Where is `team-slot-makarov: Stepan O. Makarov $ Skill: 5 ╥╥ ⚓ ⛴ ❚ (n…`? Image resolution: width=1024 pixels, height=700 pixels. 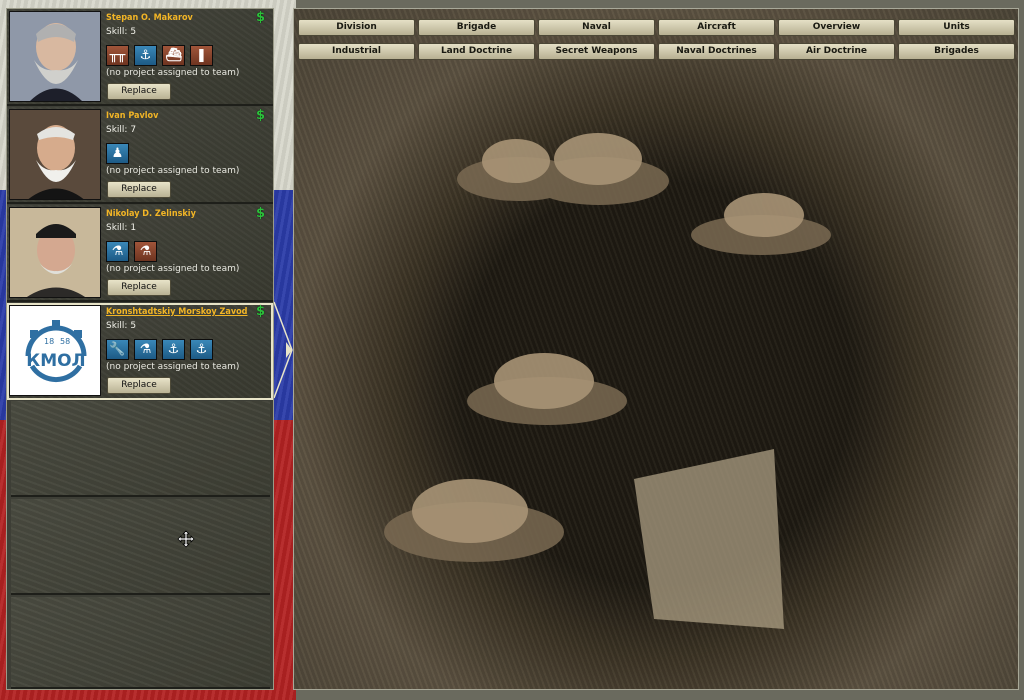 team-slot-makarov: Stepan O. Makarov $ Skill: 5 ╥╥ ⚓ ⛴ ❚ (n… is located at coordinates (140, 57).